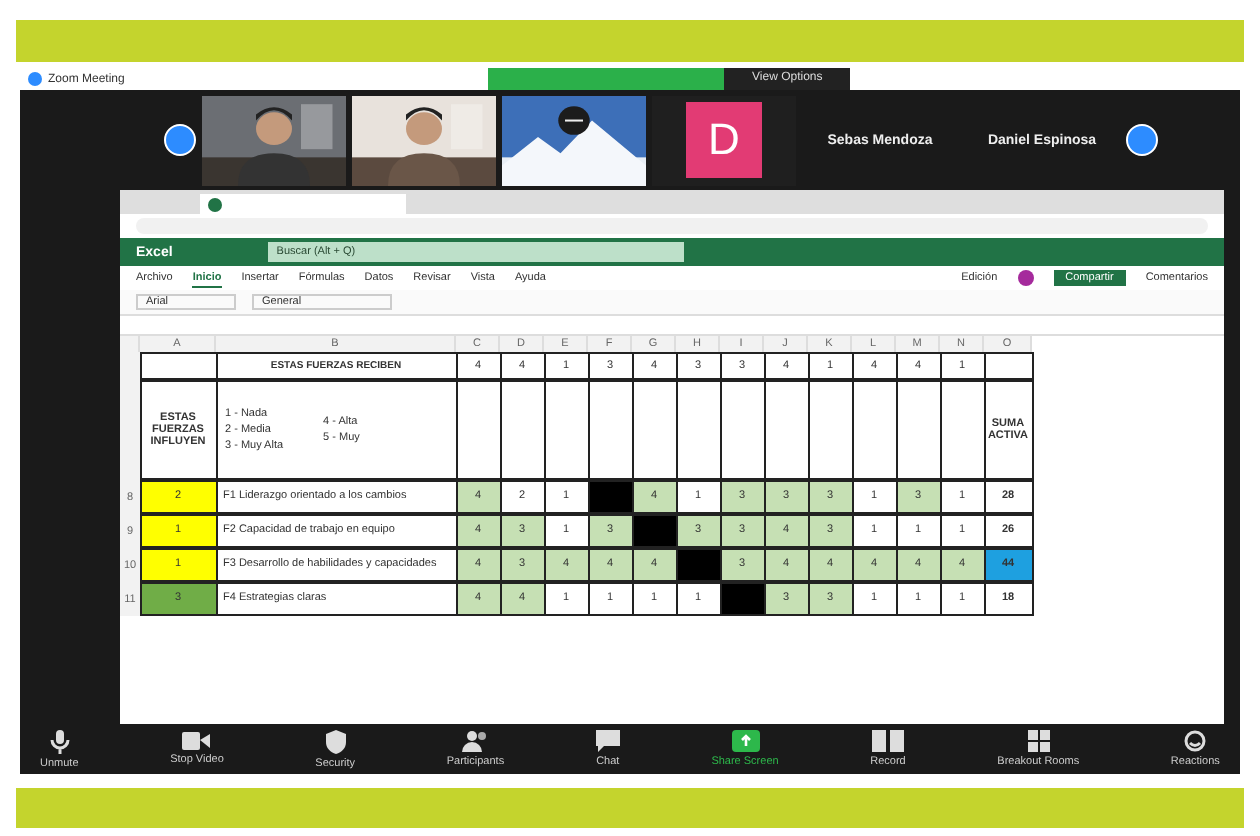  What do you see at coordinates (887, 741) in the screenshot?
I see `record-icon` at bounding box center [887, 741].